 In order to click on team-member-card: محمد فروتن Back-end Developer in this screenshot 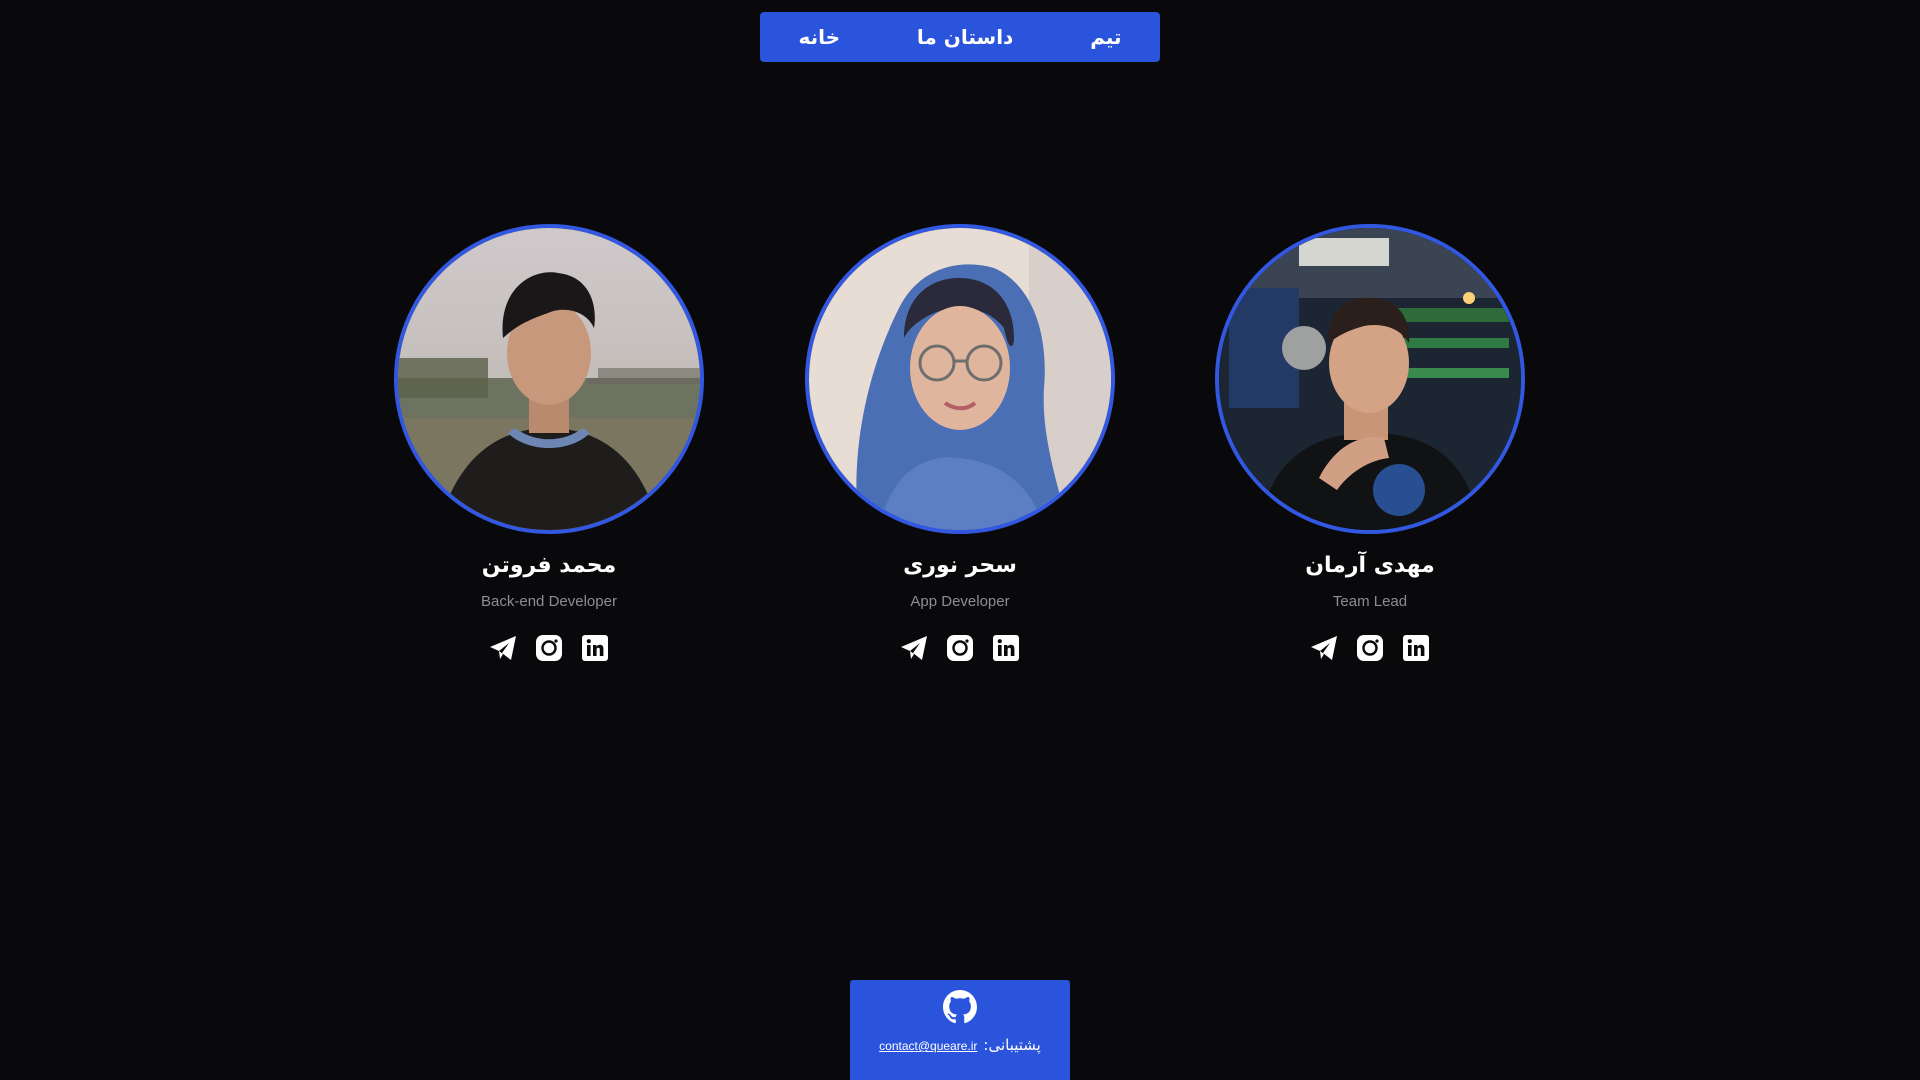, I will do `click(549, 443)`.